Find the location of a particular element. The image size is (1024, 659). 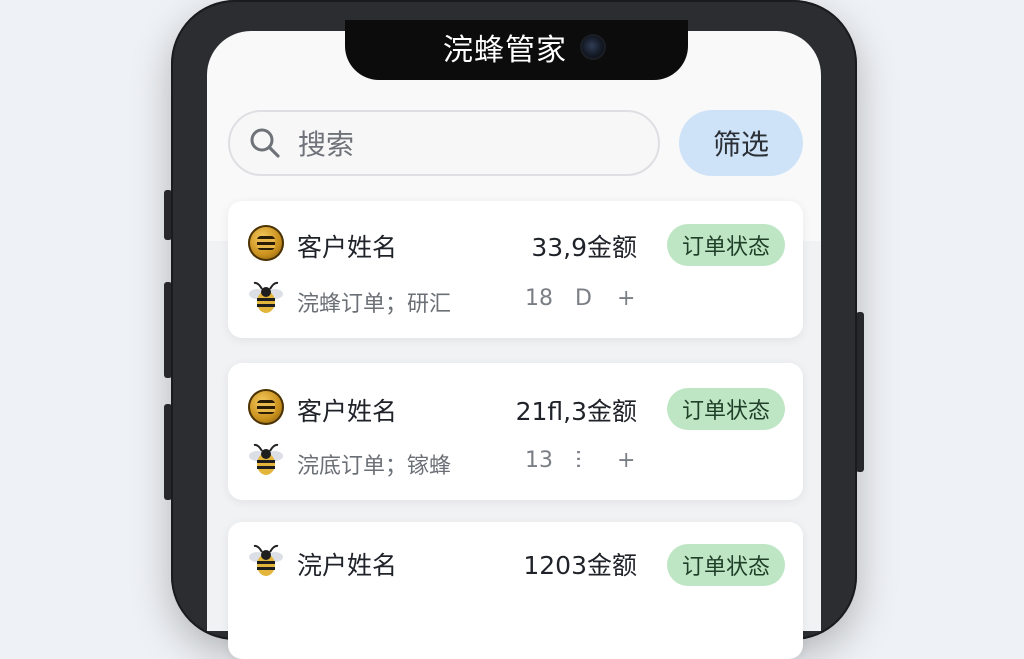

order-card: 客户姓名 21fl,3金额 订单状态 浣底订单；镓蜂 13 ⵗ + is located at coordinates (515, 431).